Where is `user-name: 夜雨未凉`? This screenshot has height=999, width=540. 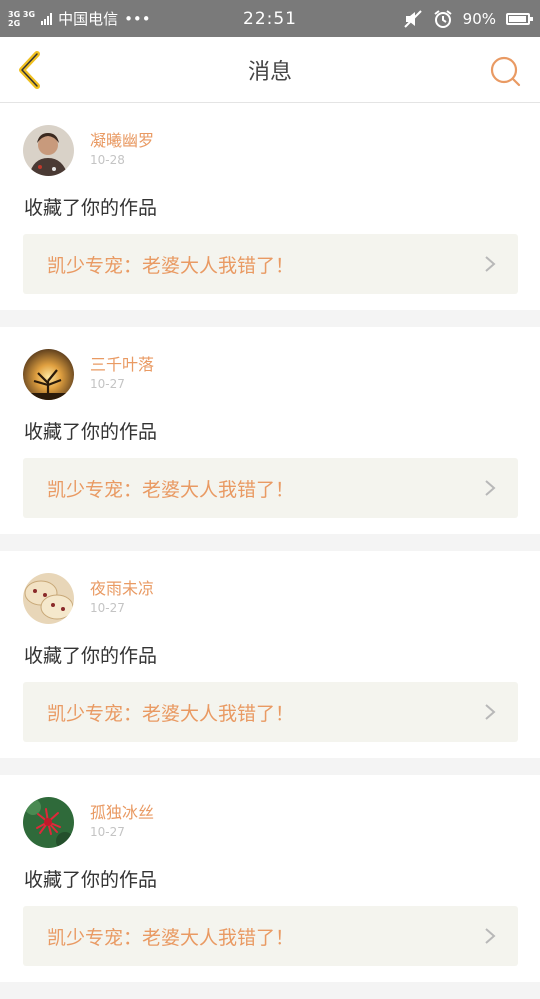
user-name: 夜雨未凉 is located at coordinates (122, 587).